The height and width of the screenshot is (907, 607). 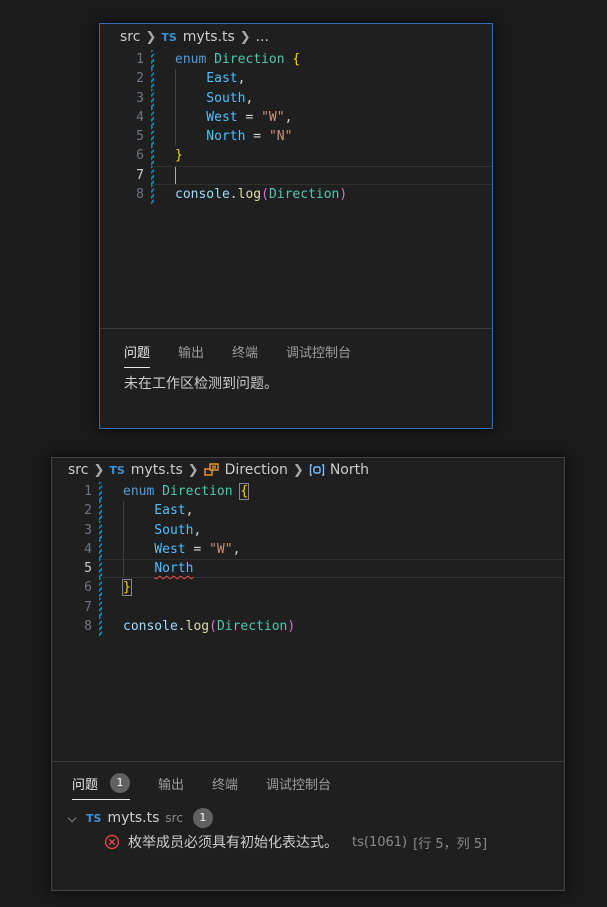 What do you see at coordinates (175, 175) in the screenshot?
I see `text-caret` at bounding box center [175, 175].